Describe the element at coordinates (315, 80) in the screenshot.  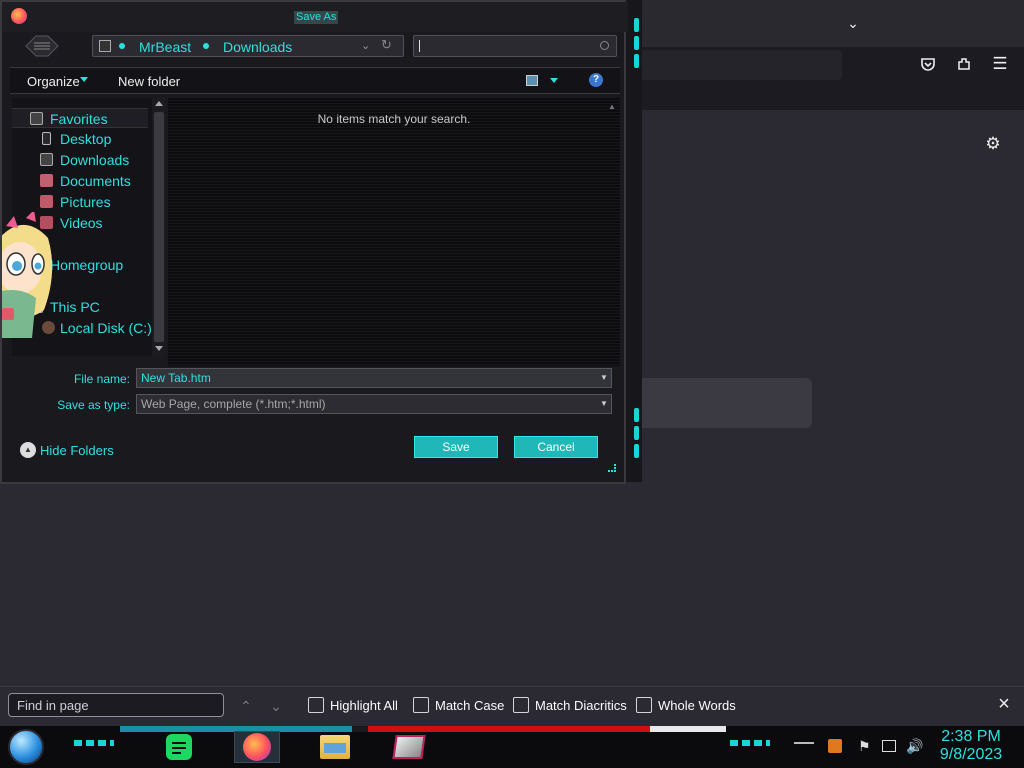
I see `command-bar: Organize New folder ?` at that location.